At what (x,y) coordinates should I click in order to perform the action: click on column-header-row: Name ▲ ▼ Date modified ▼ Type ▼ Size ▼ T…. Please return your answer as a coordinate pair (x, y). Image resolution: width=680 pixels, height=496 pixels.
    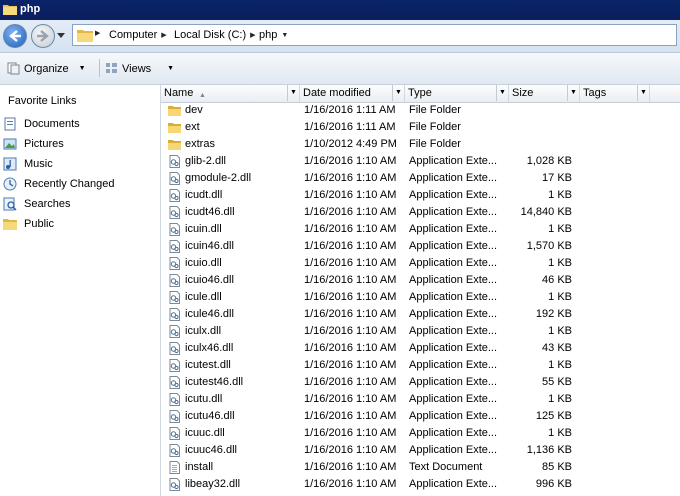
    Looking at the image, I should click on (420, 94).